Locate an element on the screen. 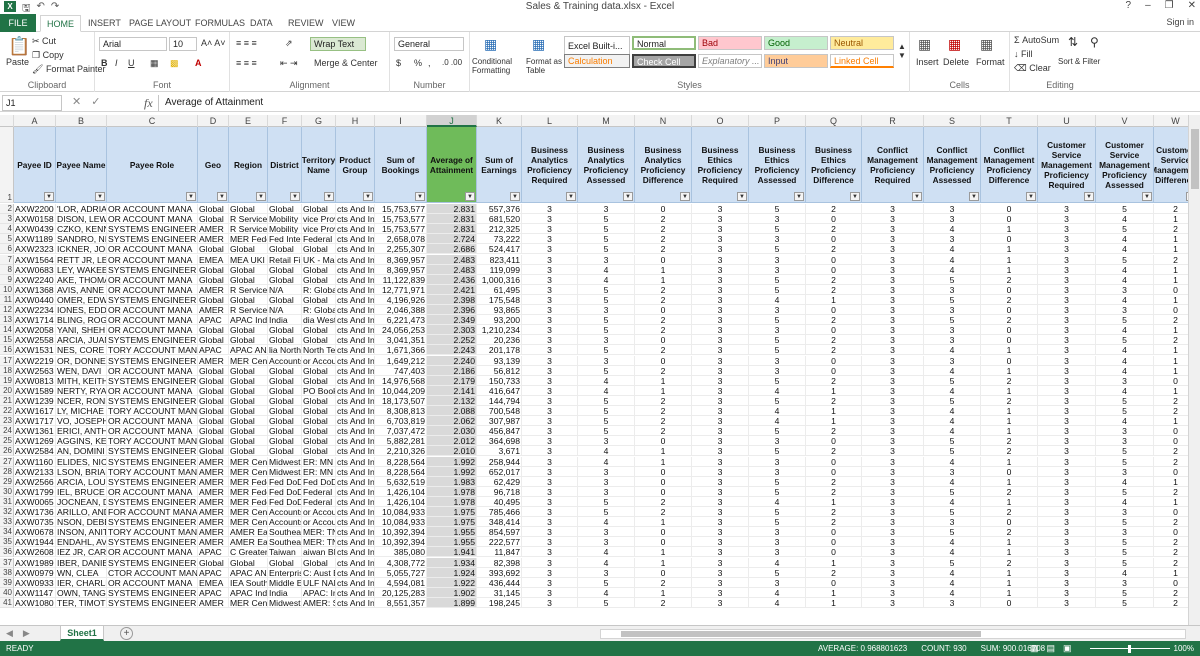 This screenshot has height=656, width=1200. table-cell: AXW0735 is located at coordinates (35, 522).